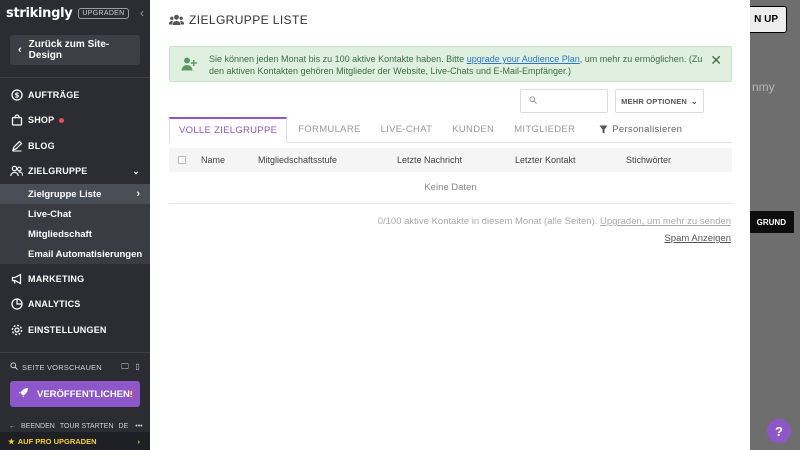 The height and width of the screenshot is (450, 800). I want to click on rocket-icon, so click(23, 394).